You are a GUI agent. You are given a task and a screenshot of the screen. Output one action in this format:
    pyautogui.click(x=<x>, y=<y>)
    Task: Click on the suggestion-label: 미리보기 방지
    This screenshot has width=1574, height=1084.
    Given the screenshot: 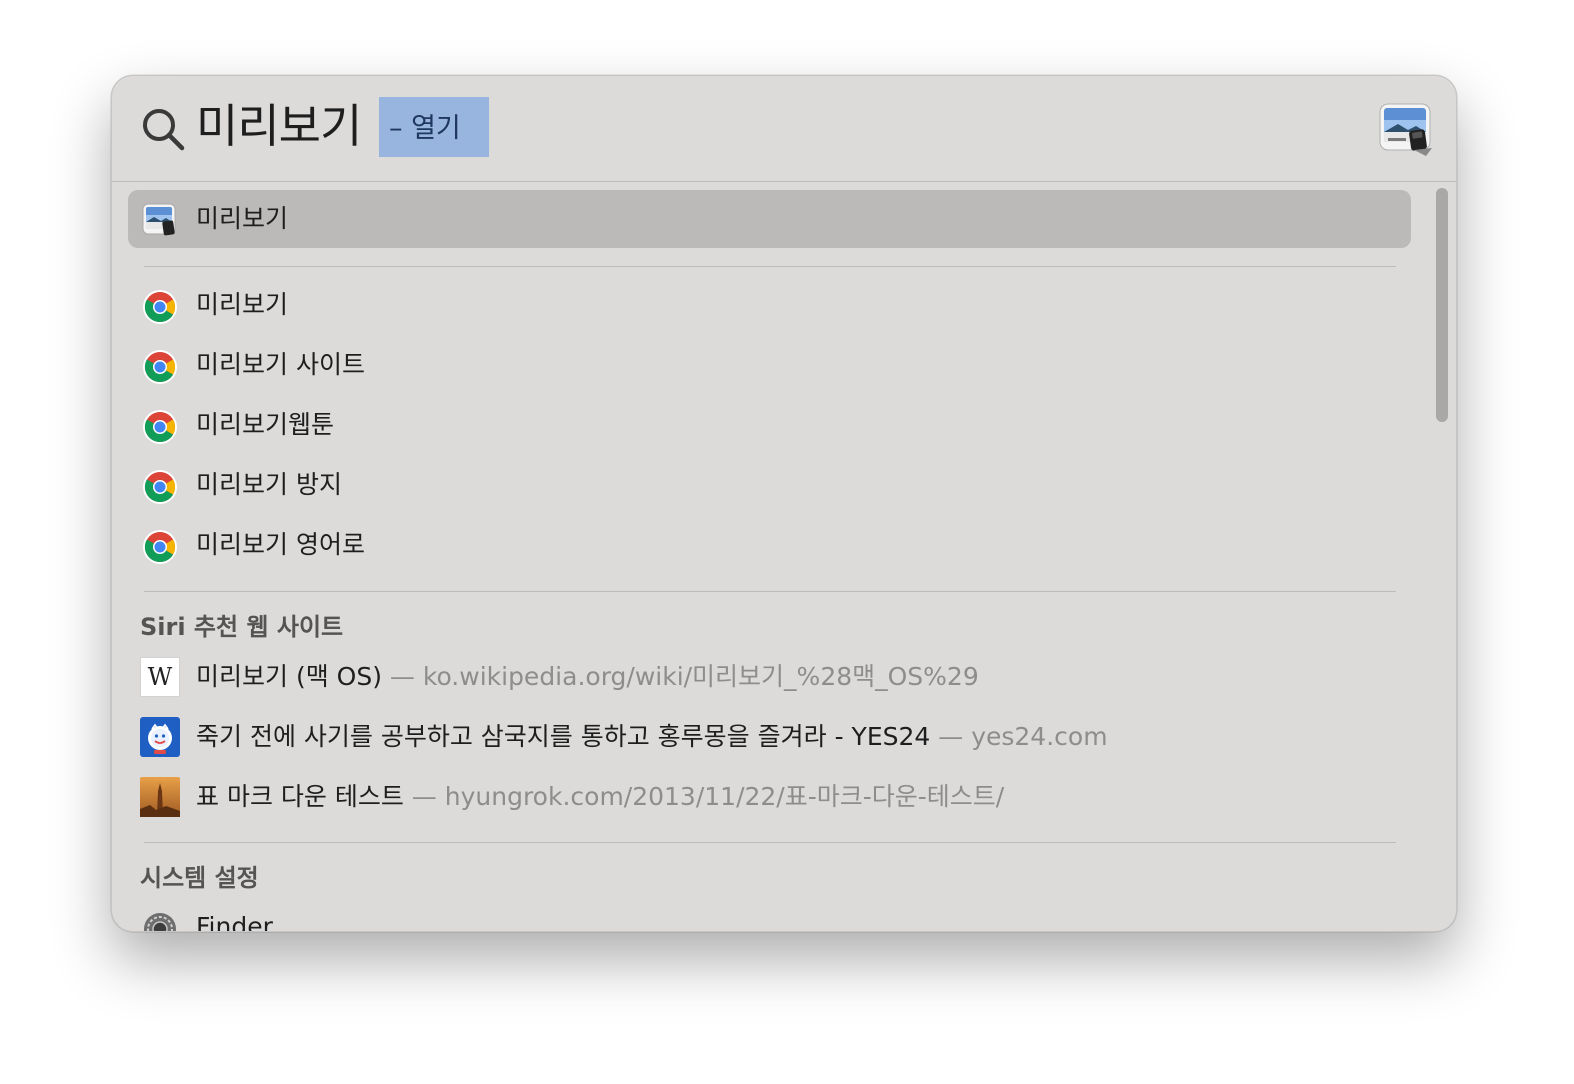 What is the action you would take?
    pyautogui.click(x=269, y=484)
    